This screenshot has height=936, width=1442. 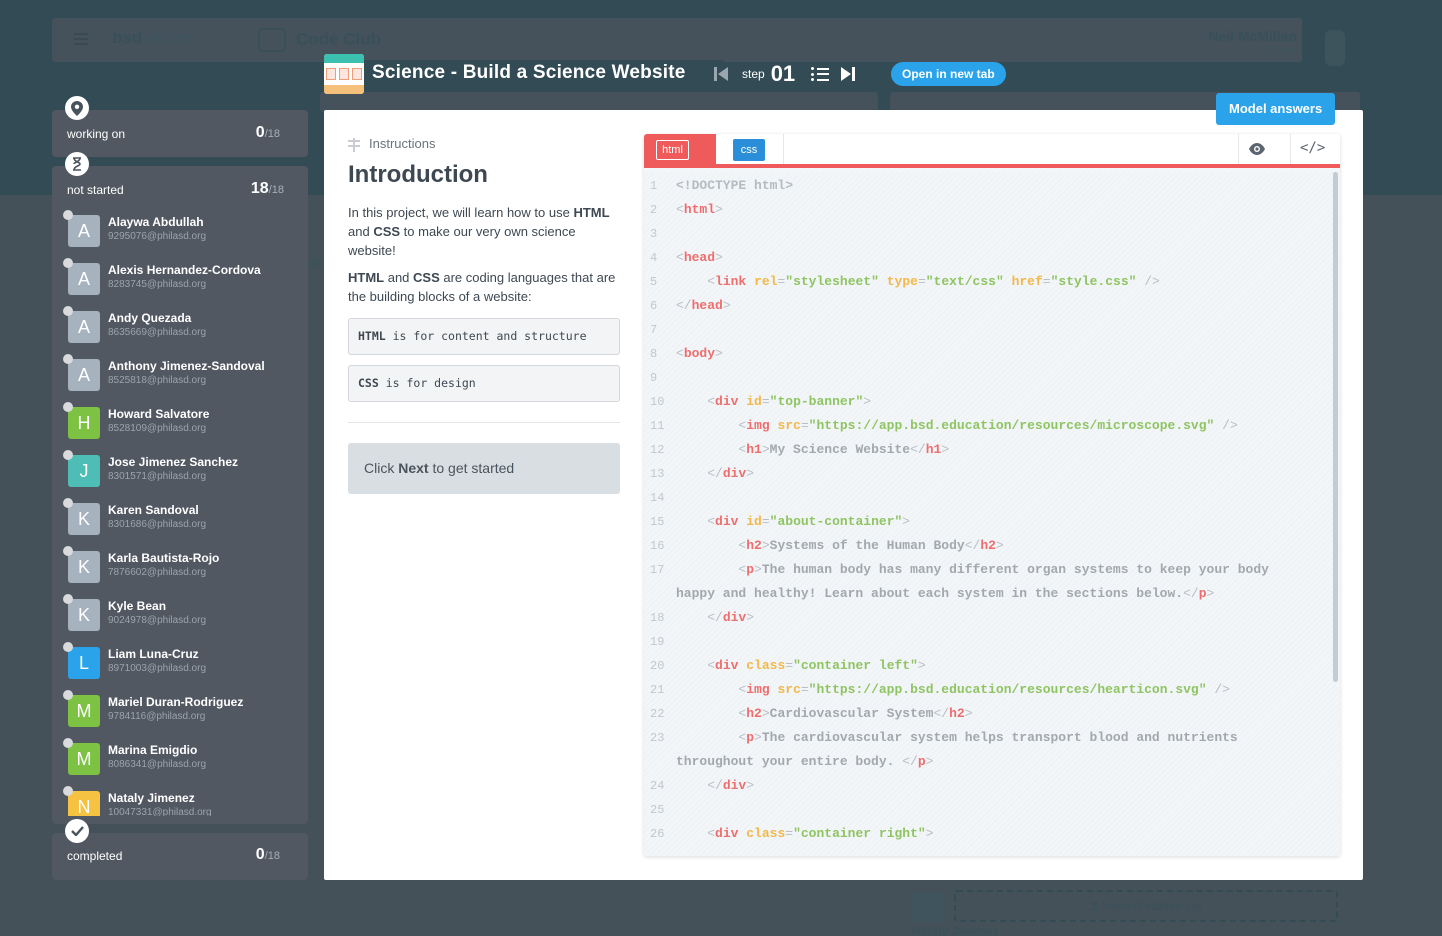 What do you see at coordinates (1276, 109) in the screenshot?
I see `model-answers-button: Model answers` at bounding box center [1276, 109].